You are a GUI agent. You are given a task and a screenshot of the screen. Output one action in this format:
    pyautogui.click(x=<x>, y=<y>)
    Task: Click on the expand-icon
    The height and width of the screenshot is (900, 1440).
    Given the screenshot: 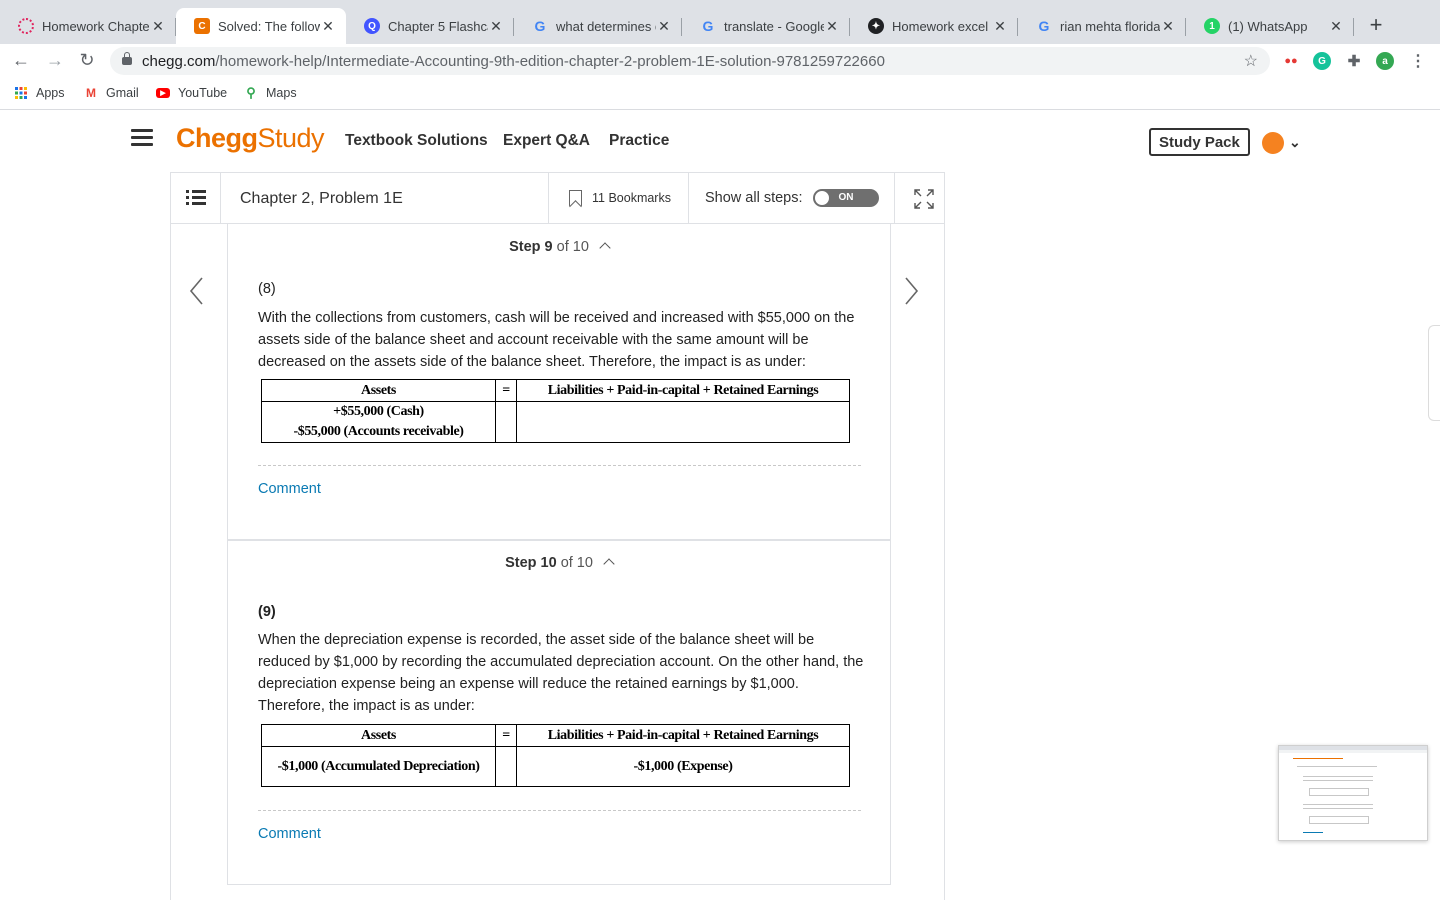 What is the action you would take?
    pyautogui.click(x=919, y=198)
    